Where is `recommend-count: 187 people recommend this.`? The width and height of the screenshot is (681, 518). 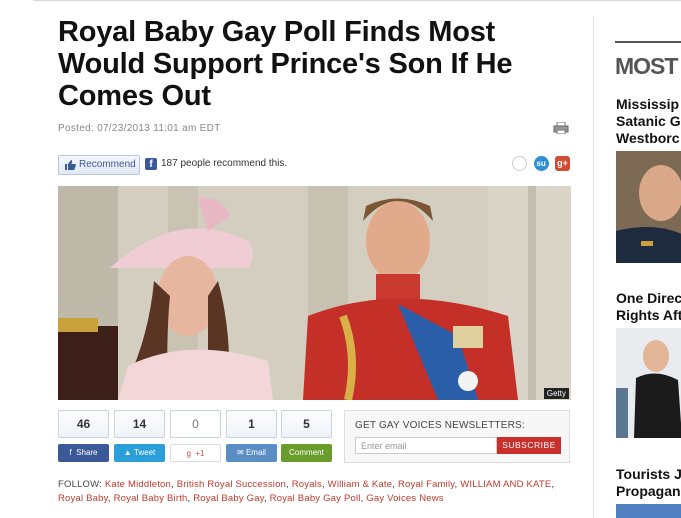
recommend-count: 187 people recommend this. is located at coordinates (224, 163).